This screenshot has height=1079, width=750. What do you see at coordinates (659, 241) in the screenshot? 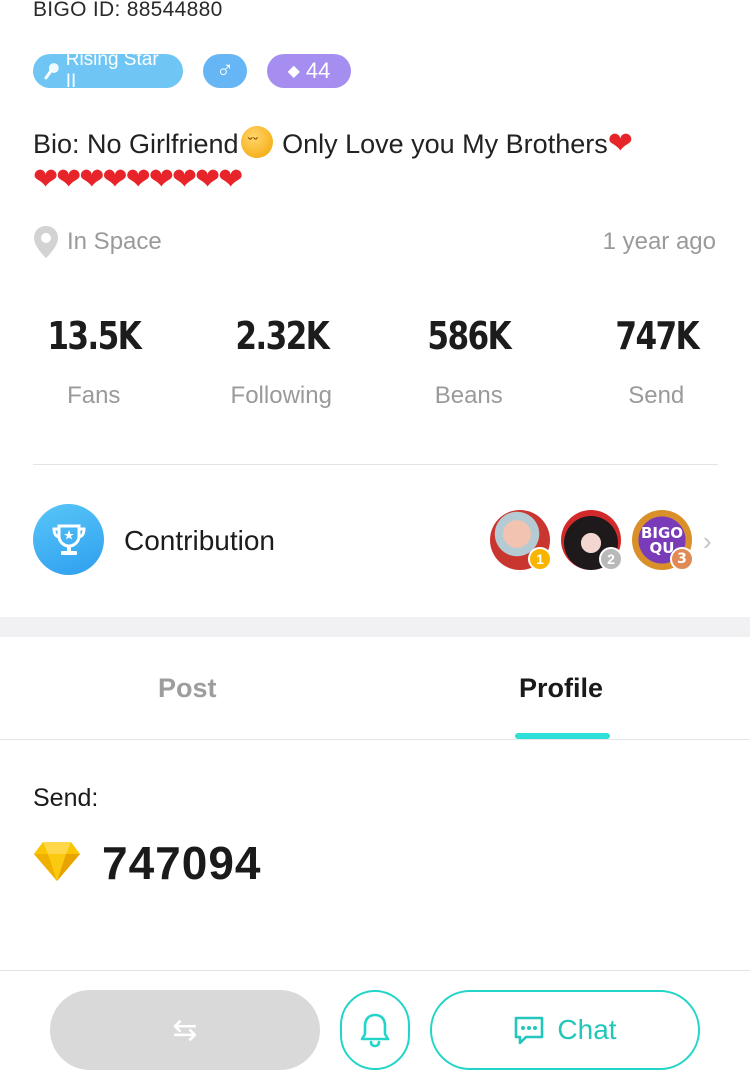
I see `last-active-time: 1 year ago` at bounding box center [659, 241].